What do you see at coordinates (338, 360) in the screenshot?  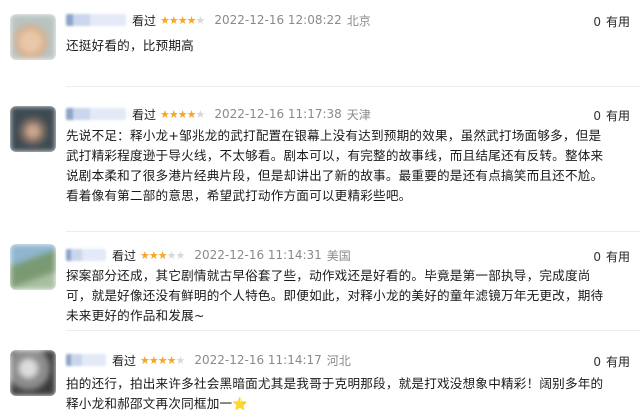 I see `review-location: 河北` at bounding box center [338, 360].